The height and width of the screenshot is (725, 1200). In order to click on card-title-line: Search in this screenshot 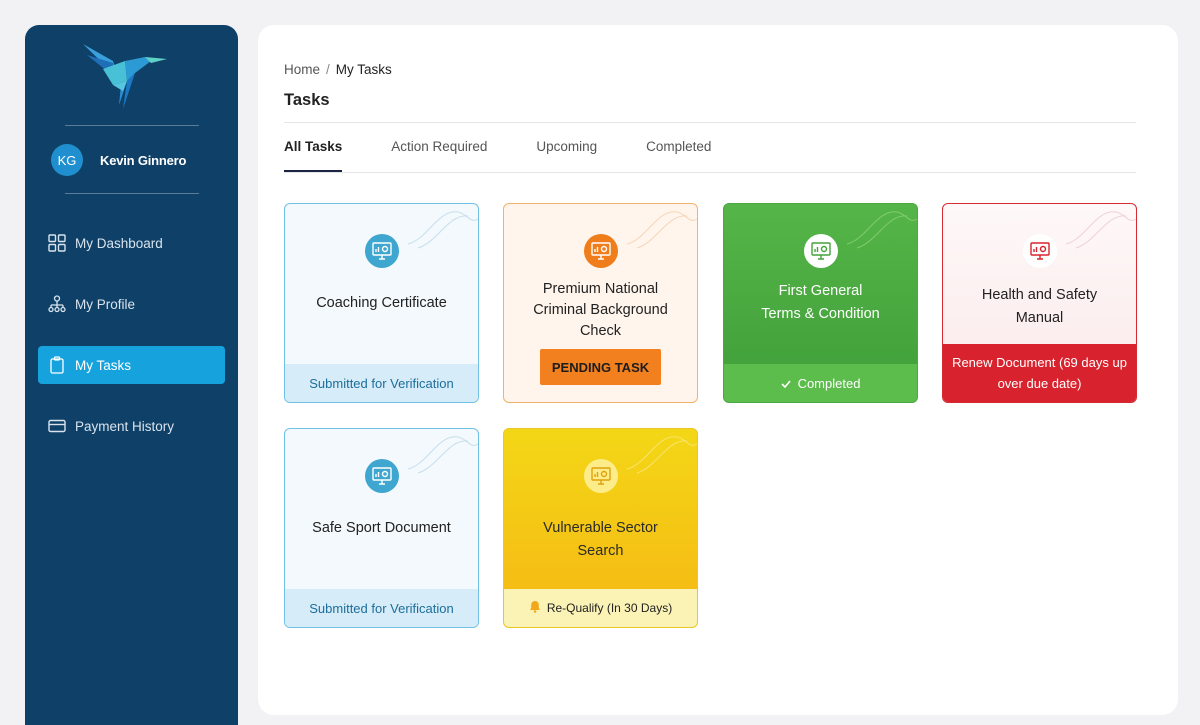, I will do `click(600, 551)`.